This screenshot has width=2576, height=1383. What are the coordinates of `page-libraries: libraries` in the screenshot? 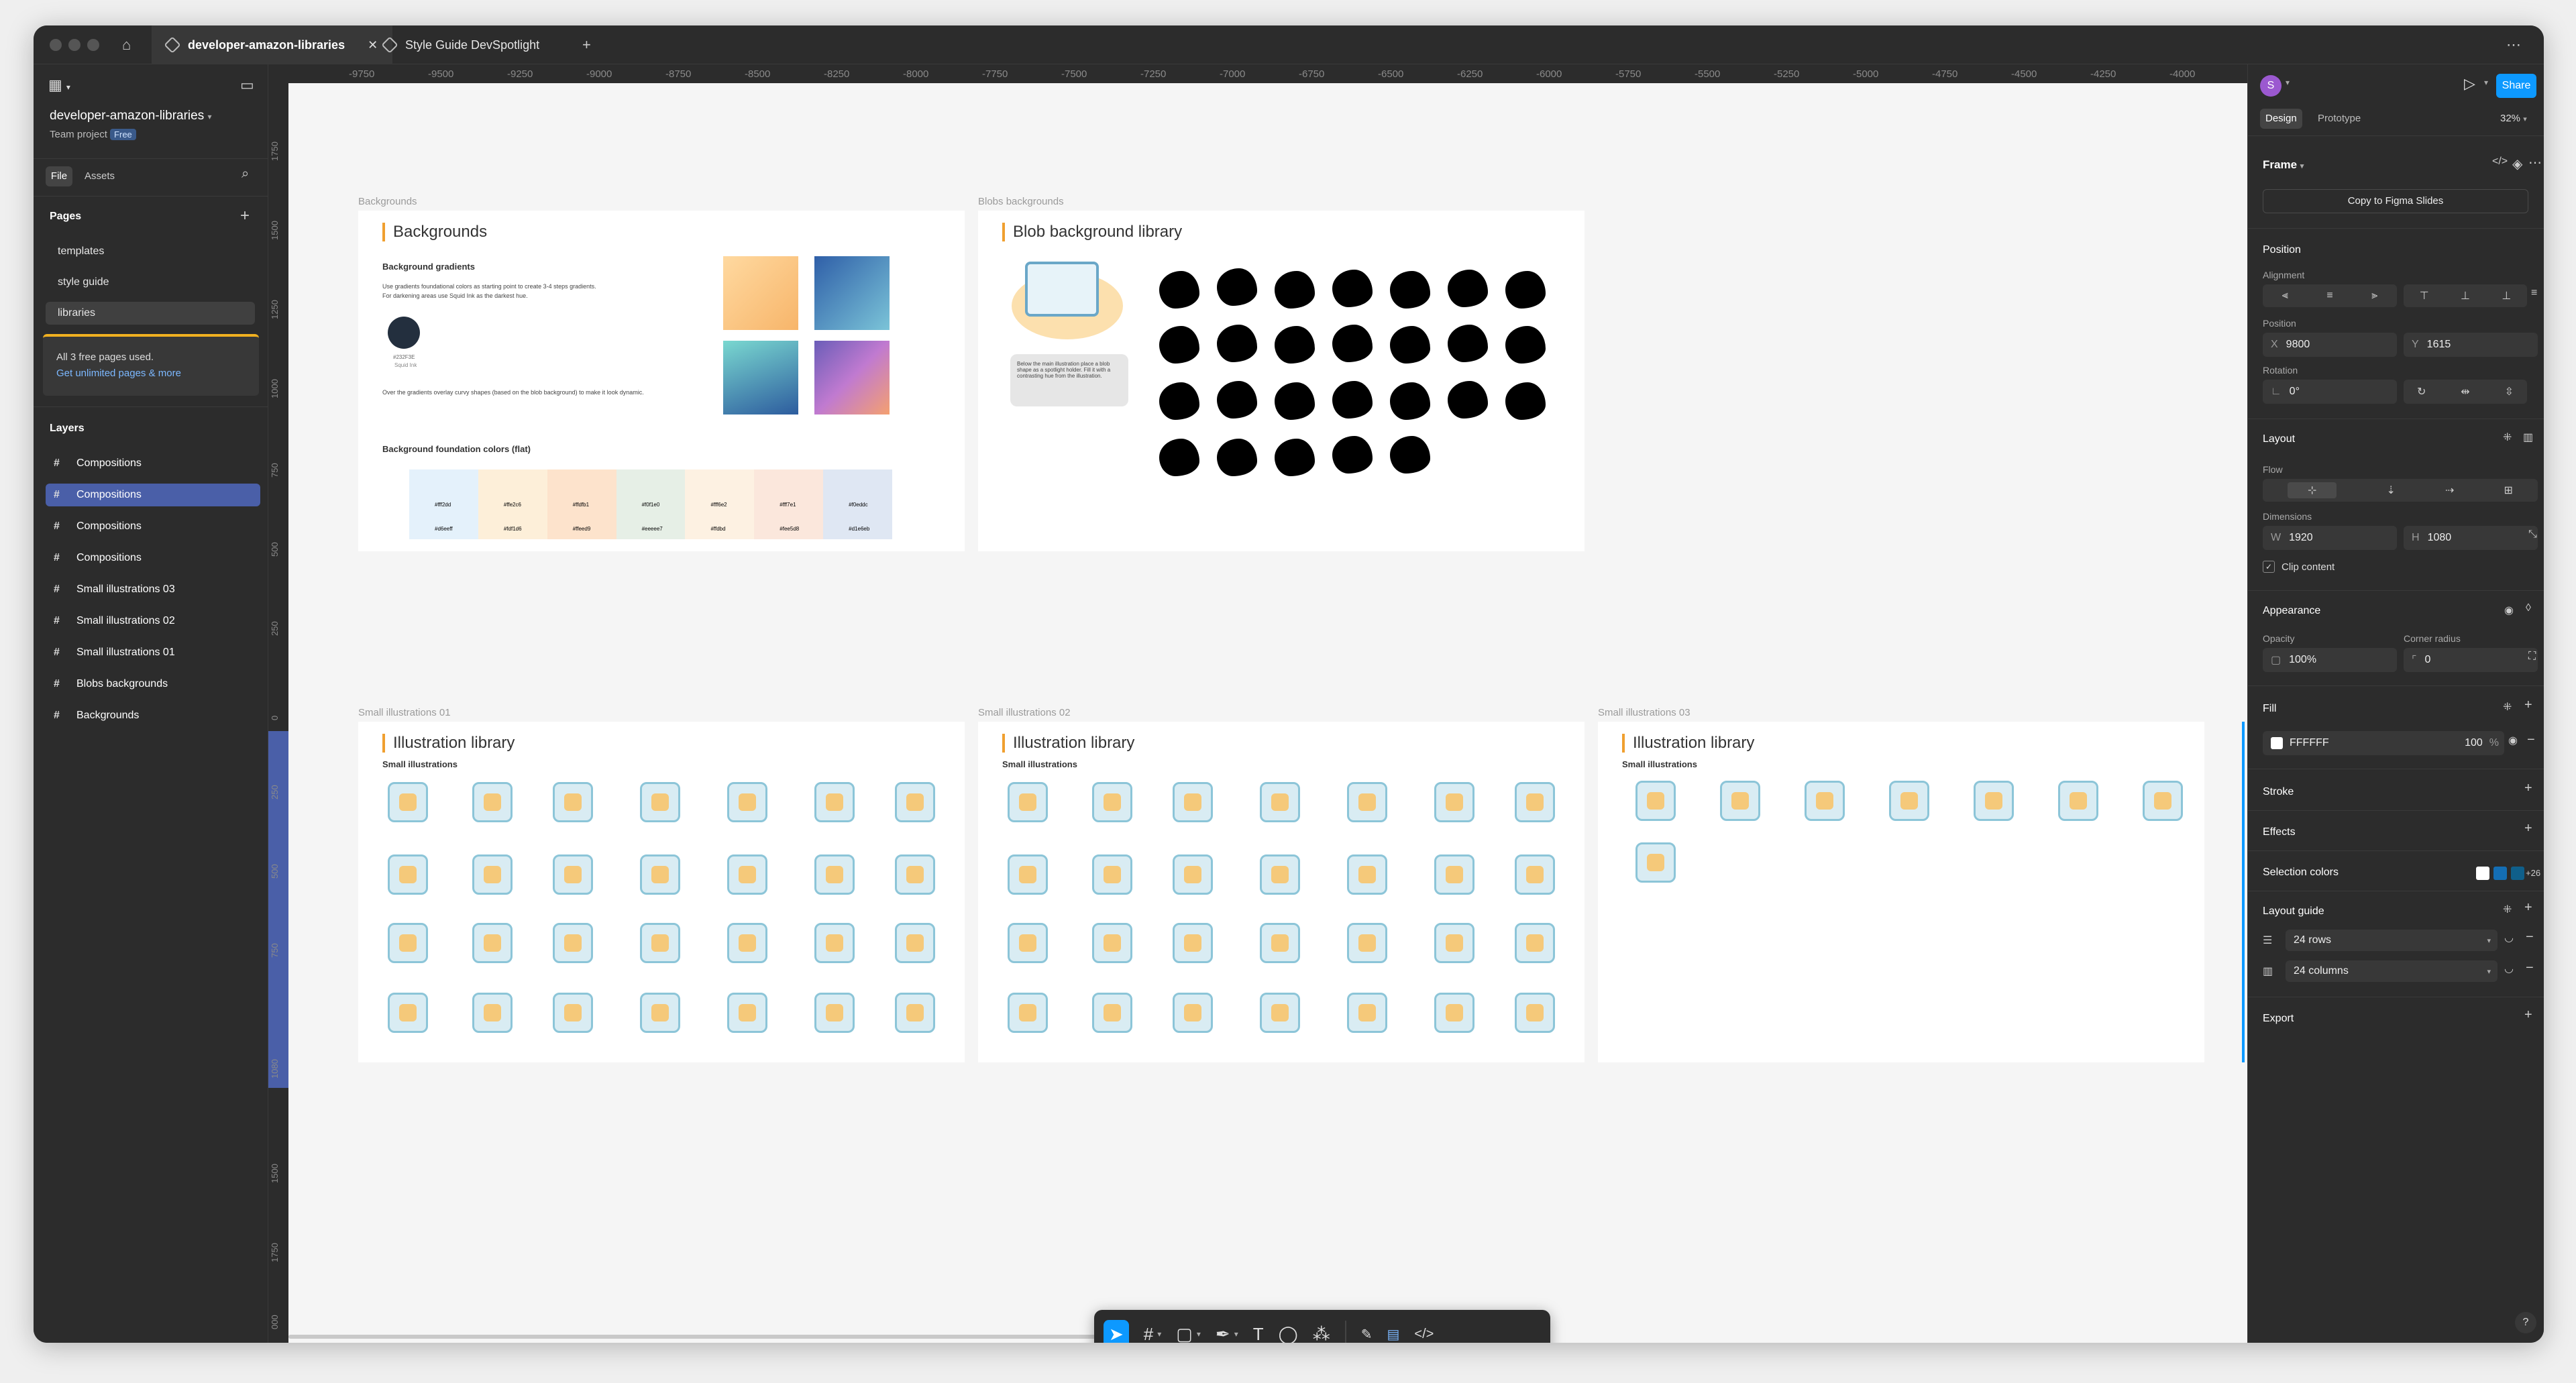 It's located at (150, 313).